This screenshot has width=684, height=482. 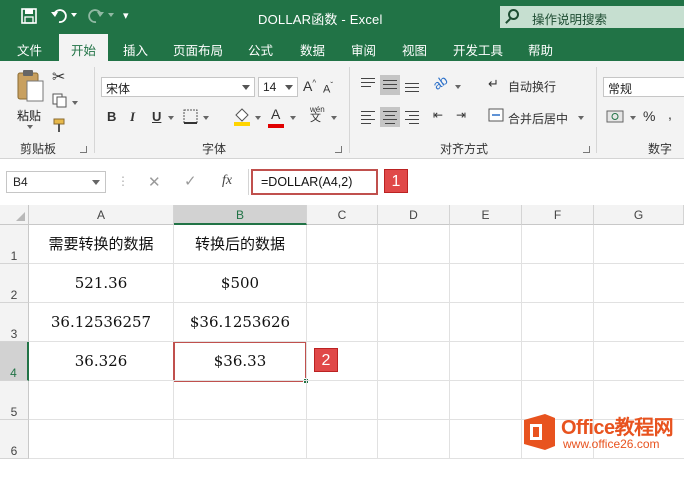 What do you see at coordinates (75, 103) in the screenshot?
I see `copy-dropdown-icon` at bounding box center [75, 103].